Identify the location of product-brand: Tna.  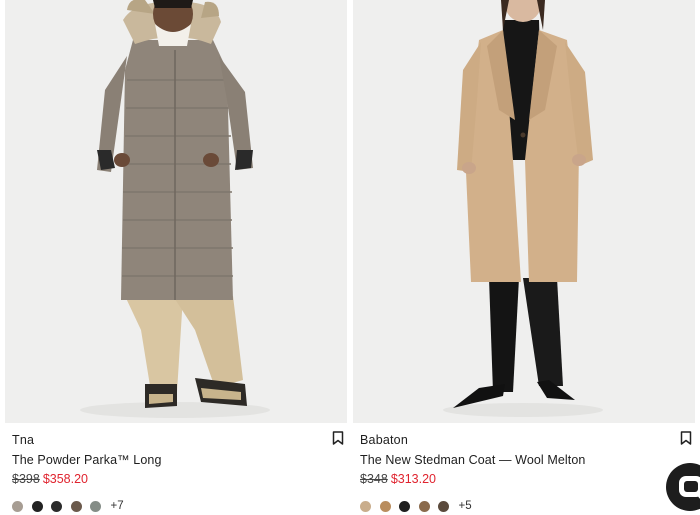
(23, 440).